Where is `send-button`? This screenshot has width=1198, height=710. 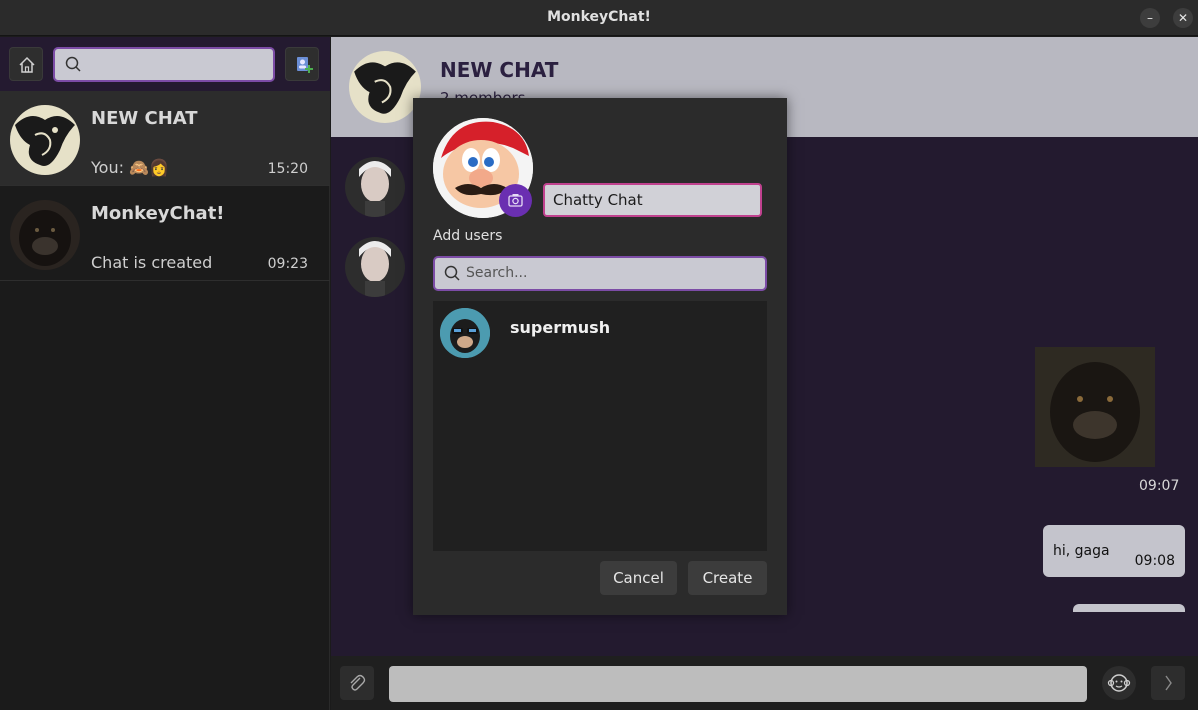
send-button is located at coordinates (1168, 683).